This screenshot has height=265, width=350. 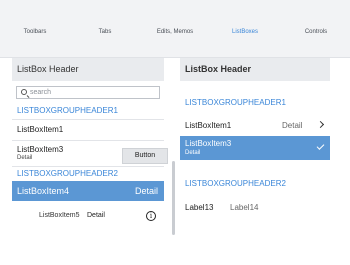 What do you see at coordinates (24, 92) in the screenshot?
I see `search-icon` at bounding box center [24, 92].